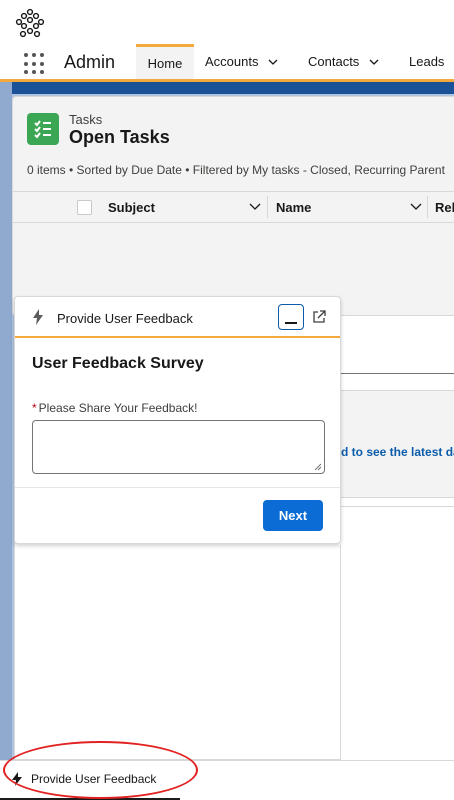 The width and height of the screenshot is (454, 800). Describe the element at coordinates (35, 64) in the screenshot. I see `app-launcher-icon` at that location.